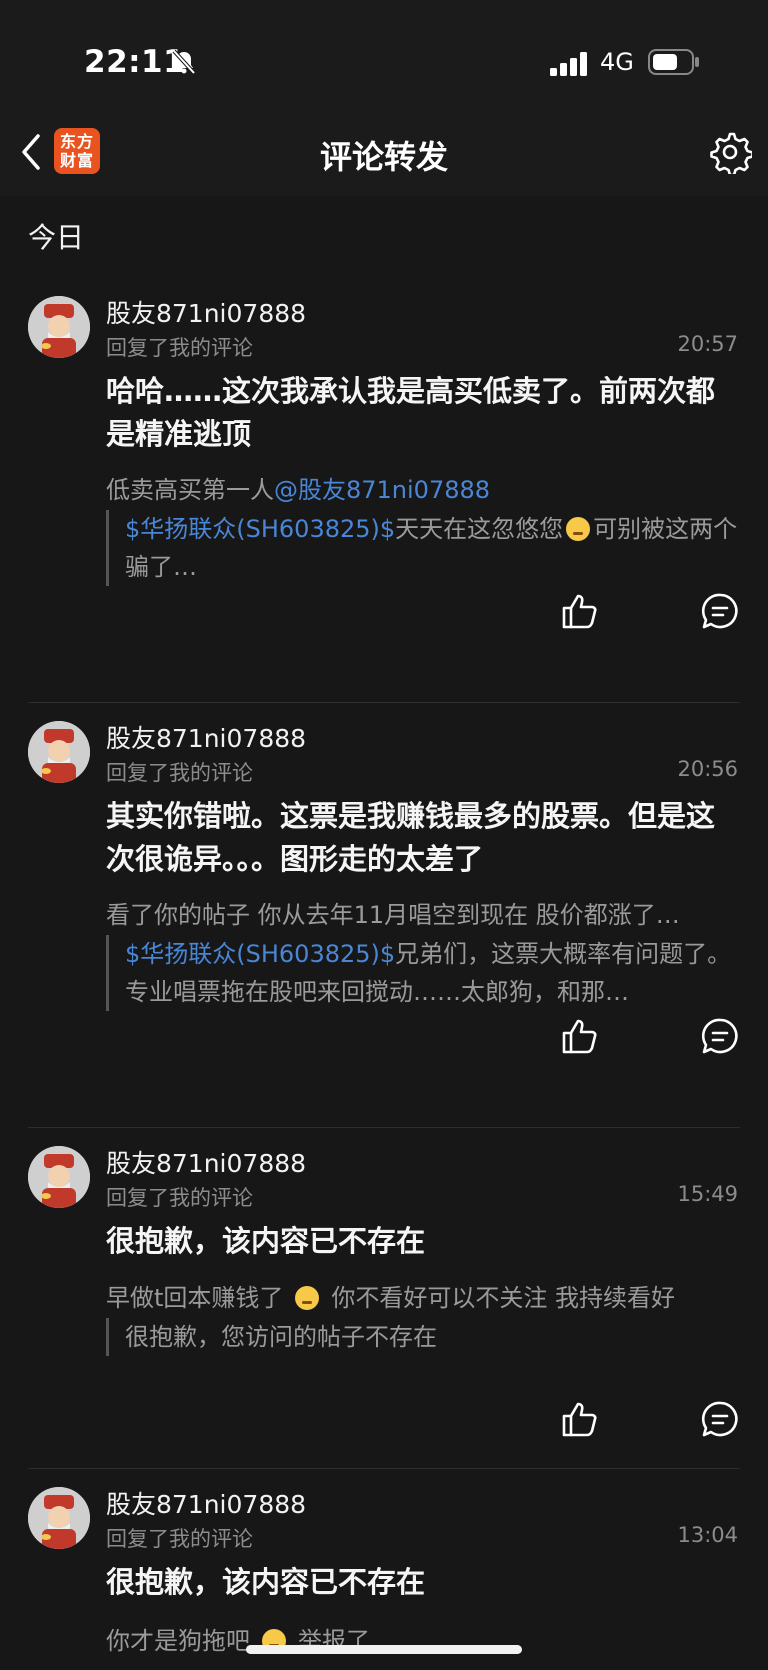 The height and width of the screenshot is (1670, 768). Describe the element at coordinates (424, 413) in the screenshot. I see `reply-text: 哈哈……这次我承认我是高买低卖了。前两次都是精准逃顶` at that location.